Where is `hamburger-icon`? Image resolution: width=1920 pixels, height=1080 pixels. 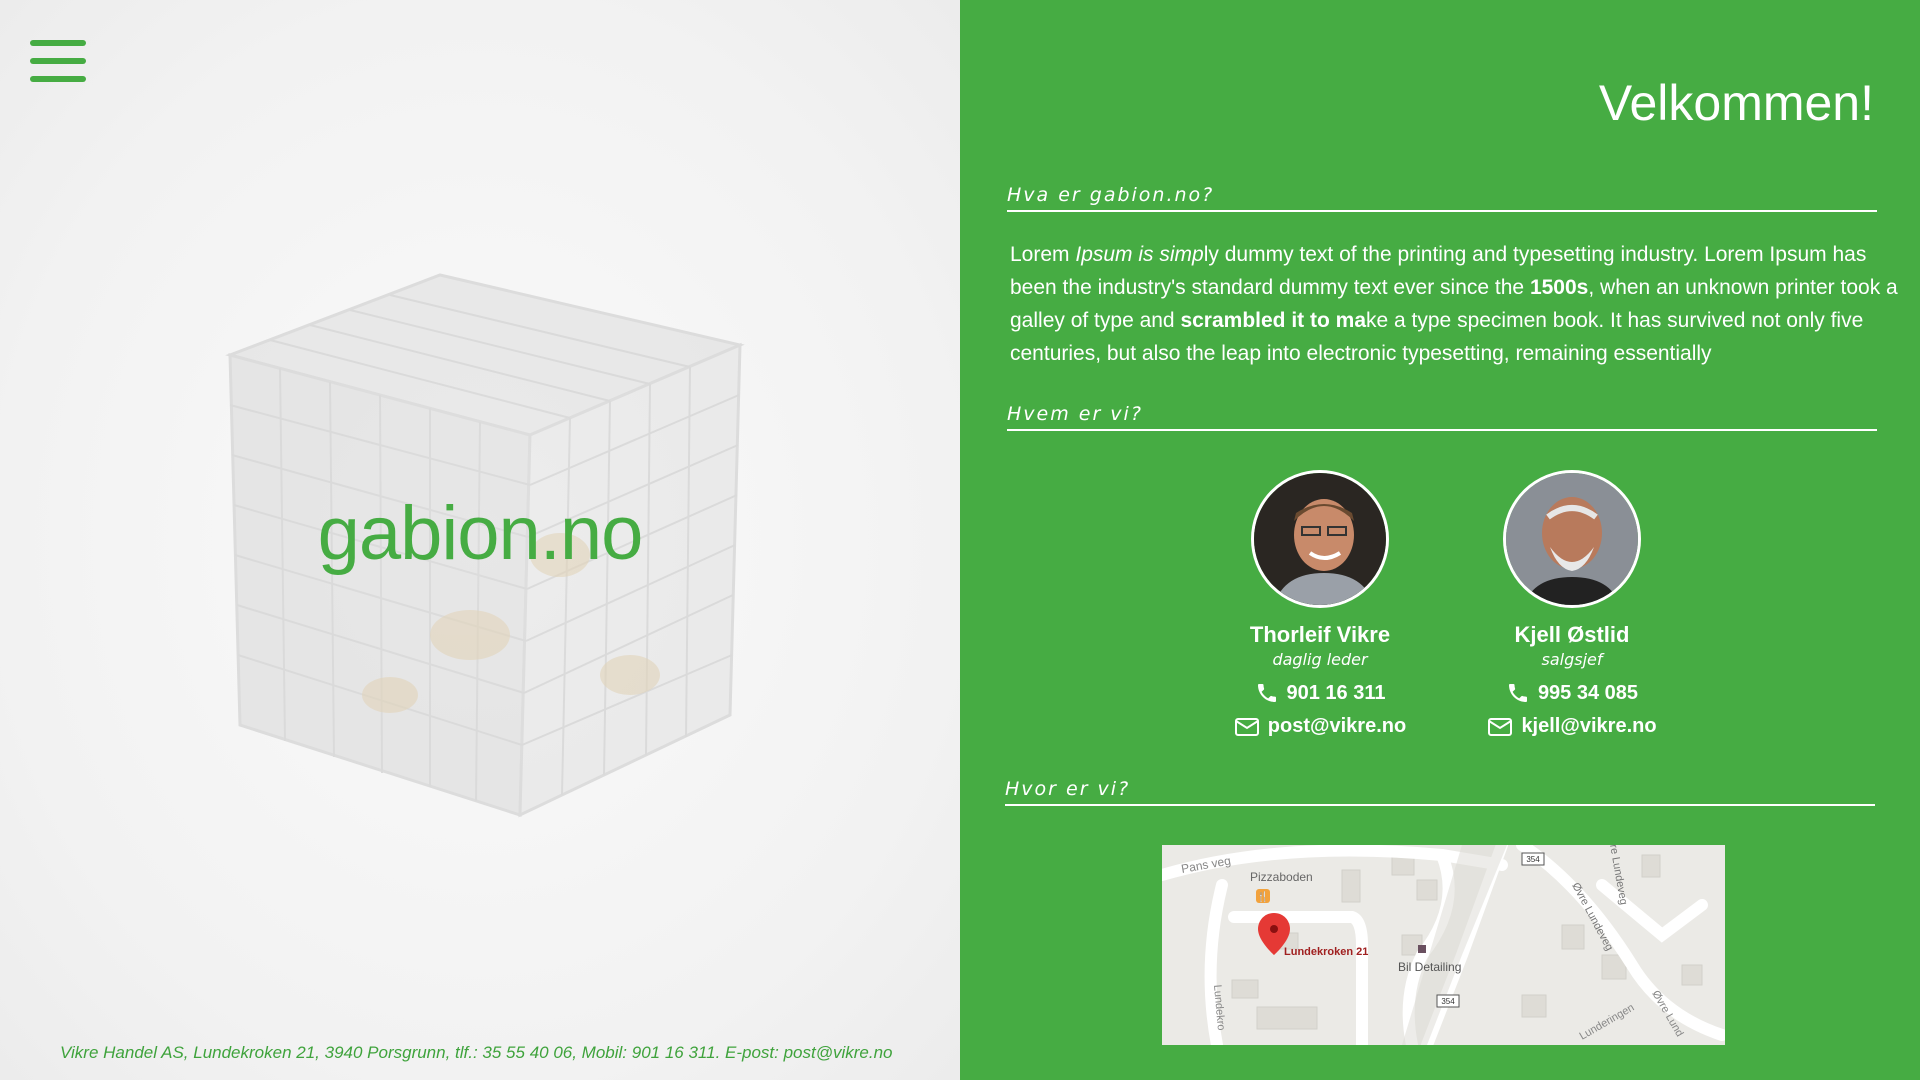 hamburger-icon is located at coordinates (58, 63).